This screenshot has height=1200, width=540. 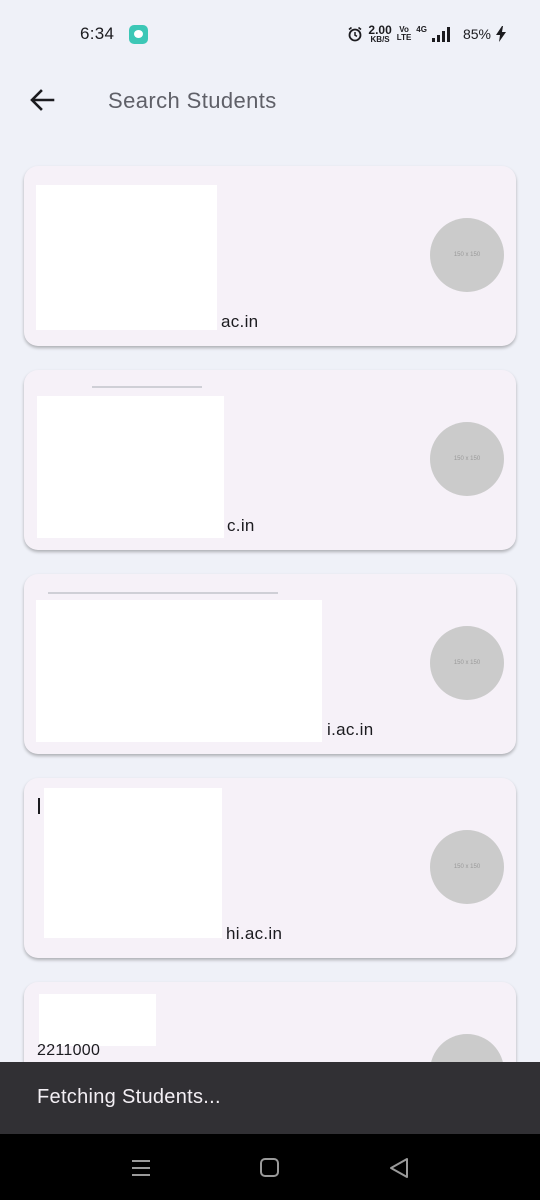 I want to click on system-nav-bar, so click(x=270, y=1167).